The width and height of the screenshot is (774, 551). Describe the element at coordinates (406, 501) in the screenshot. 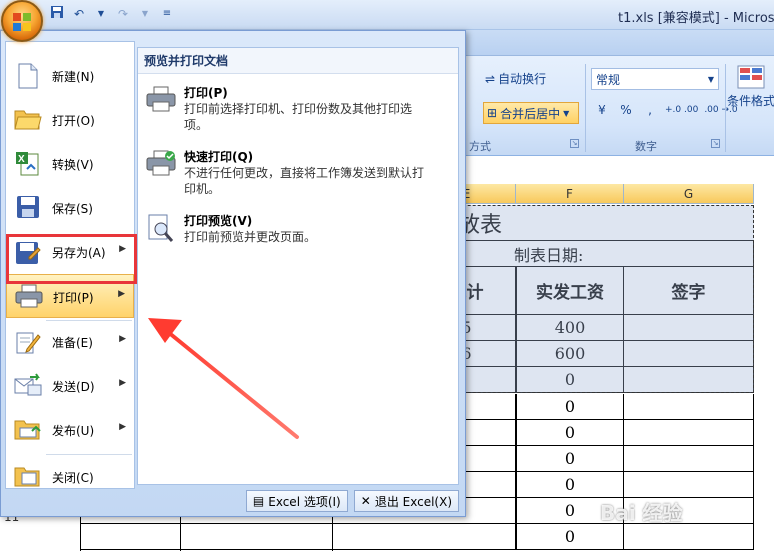

I see `exit-excel-button: ✕ 退出 Excel(X)` at that location.